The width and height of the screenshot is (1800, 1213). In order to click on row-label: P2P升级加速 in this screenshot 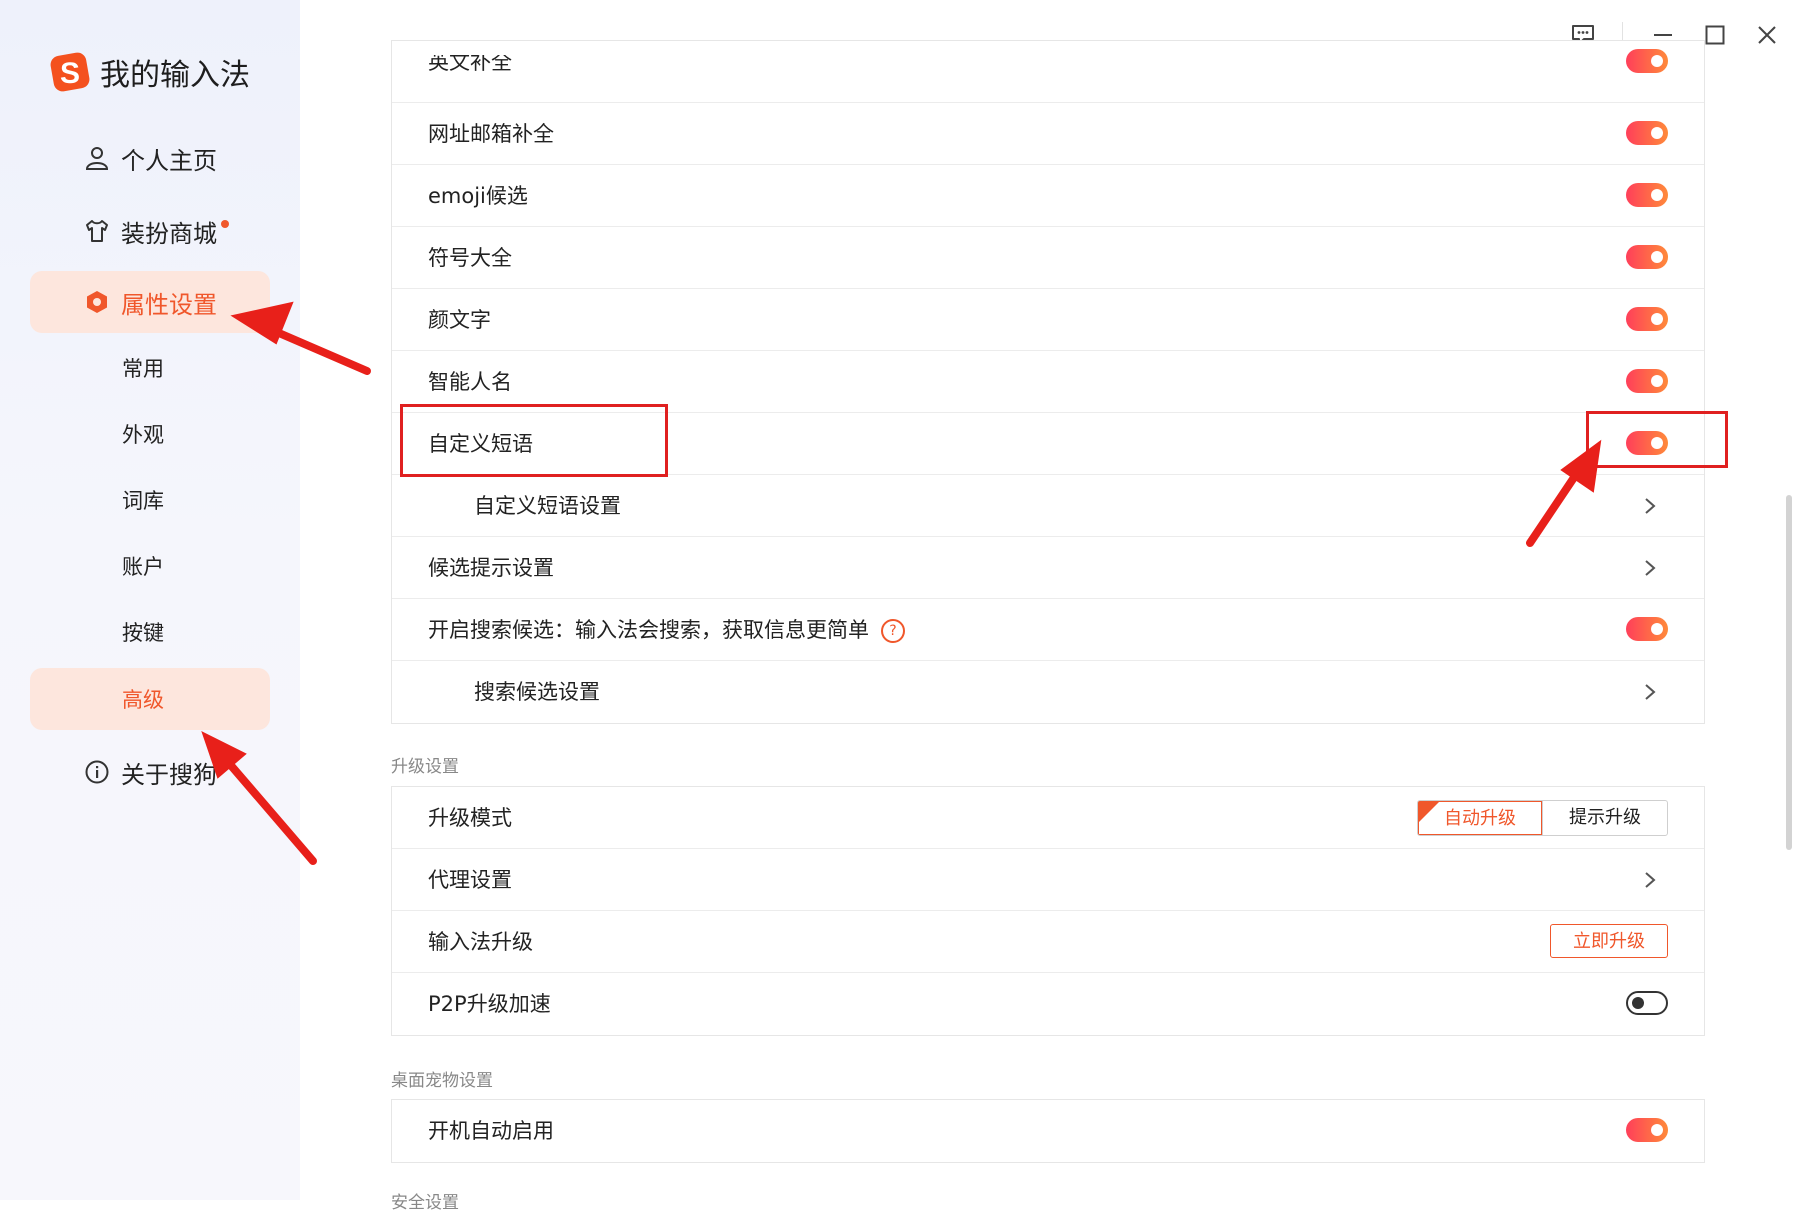, I will do `click(489, 1004)`.